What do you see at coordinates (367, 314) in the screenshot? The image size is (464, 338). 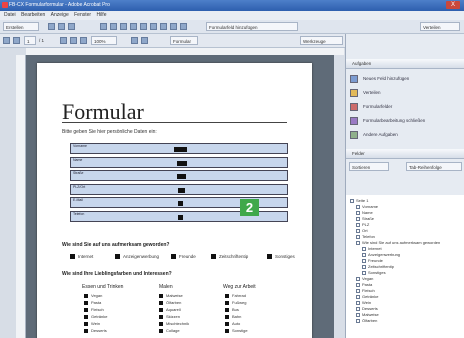 I see `tree-node: Malweise` at bounding box center [367, 314].